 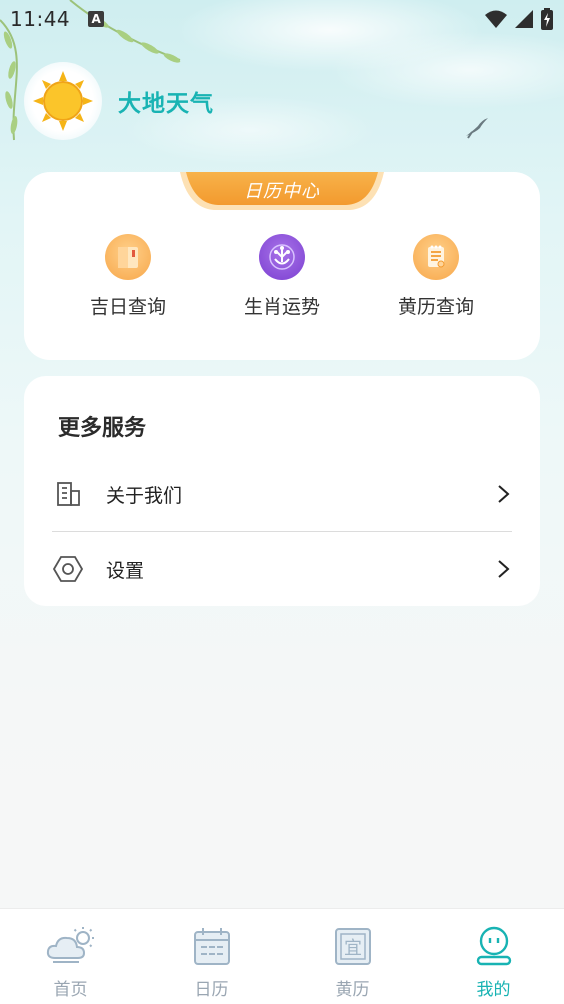 I want to click on status-indicators, so click(x=519, y=19).